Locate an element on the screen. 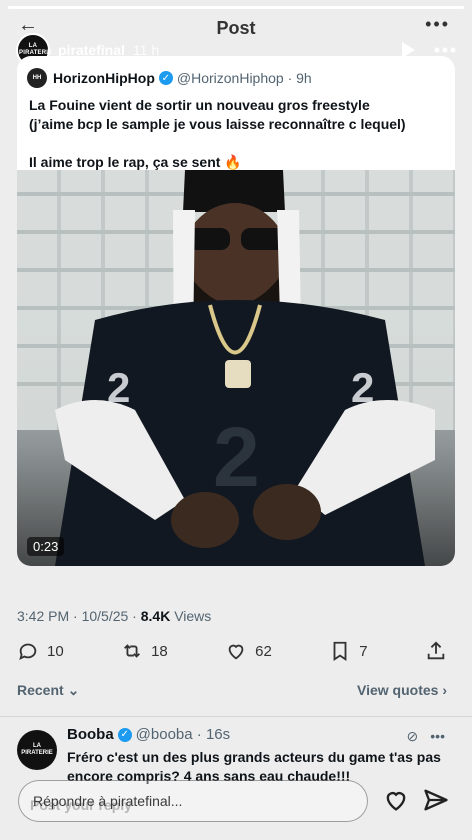  reply-stat: 10 is located at coordinates (40, 651).